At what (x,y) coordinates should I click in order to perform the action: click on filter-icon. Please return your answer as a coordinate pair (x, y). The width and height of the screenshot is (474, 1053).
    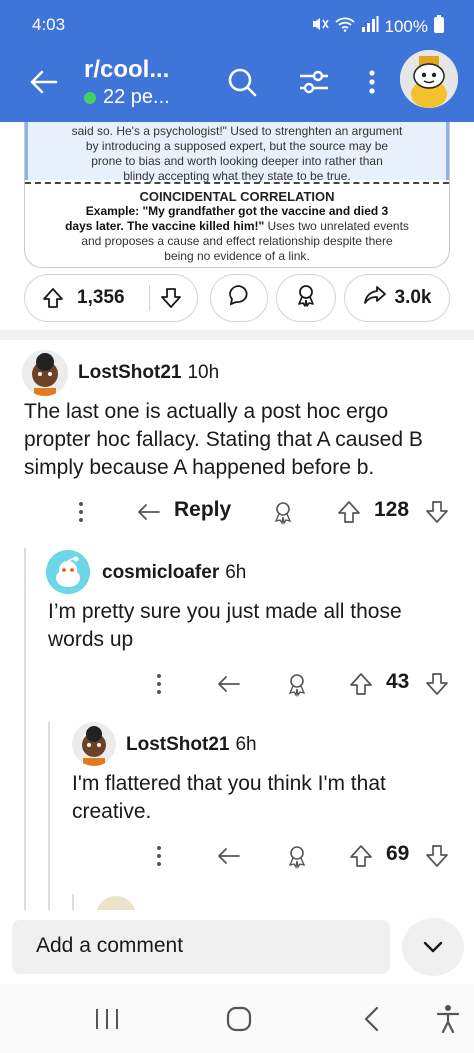
    Looking at the image, I should click on (314, 82).